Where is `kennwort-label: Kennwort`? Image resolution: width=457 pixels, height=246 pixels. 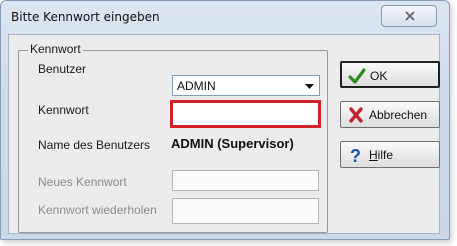
kennwort-label: Kennwort is located at coordinates (63, 110).